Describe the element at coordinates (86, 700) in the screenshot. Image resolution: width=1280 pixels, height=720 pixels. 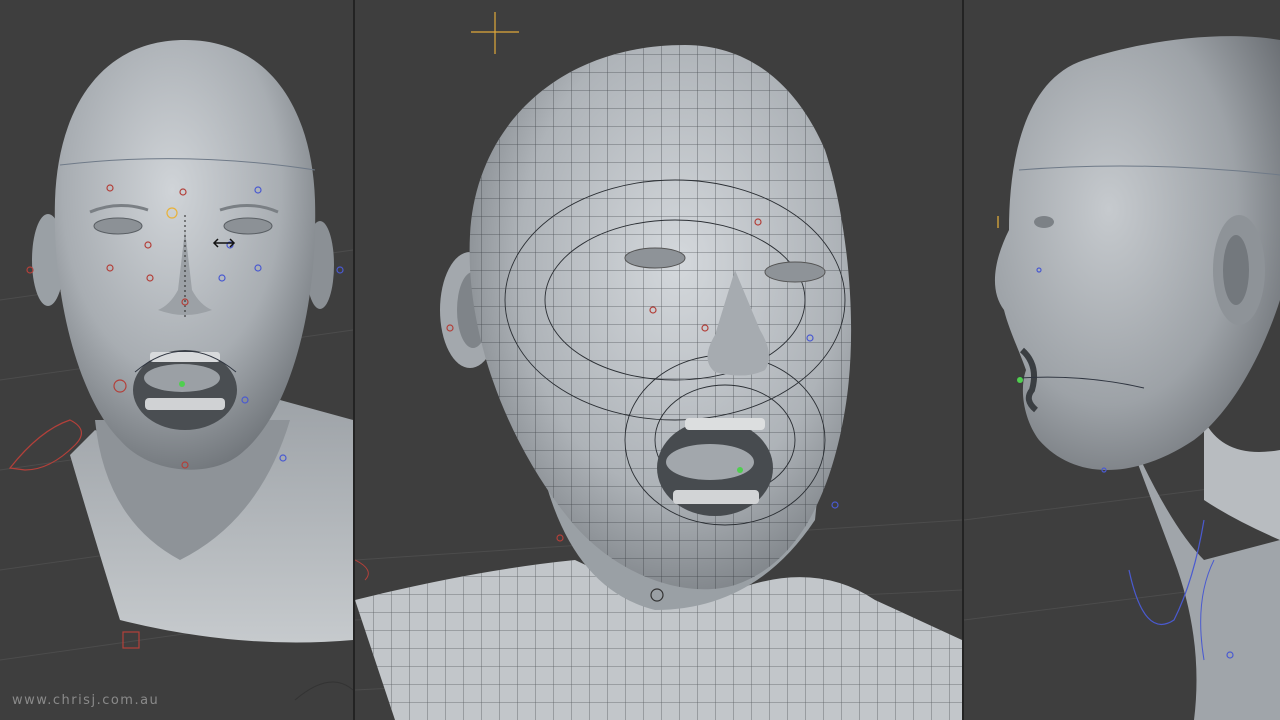
I see `watermark-text: www.chrisj.com.au` at that location.